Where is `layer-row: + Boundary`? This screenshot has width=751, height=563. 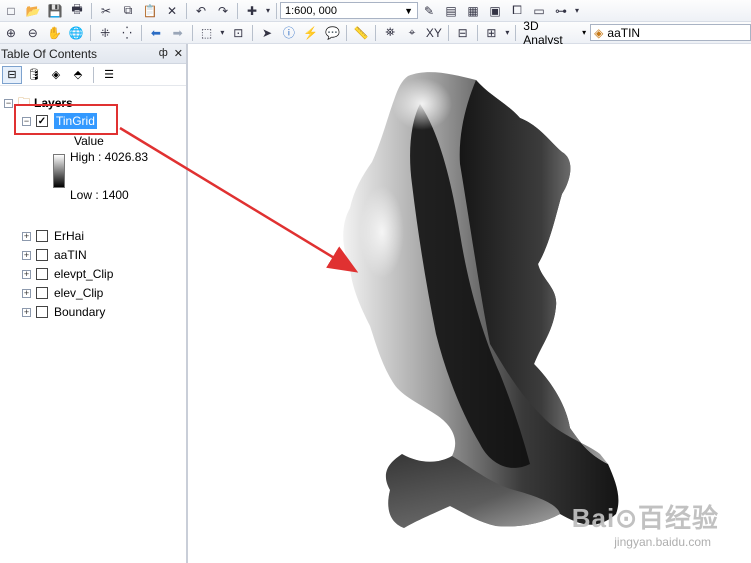 layer-row: + Boundary is located at coordinates (63, 312).